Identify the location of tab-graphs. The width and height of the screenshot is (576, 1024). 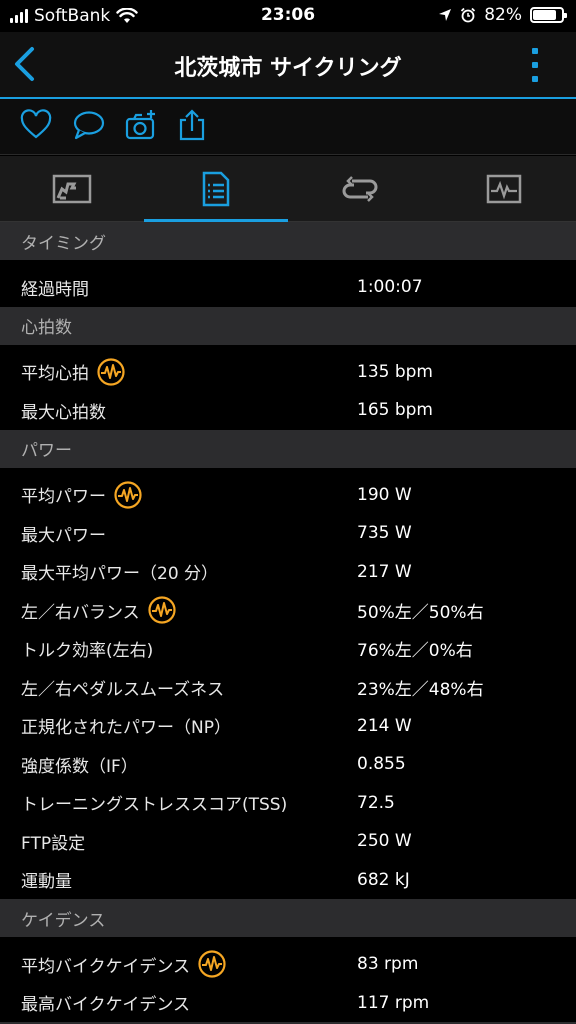
(504, 189).